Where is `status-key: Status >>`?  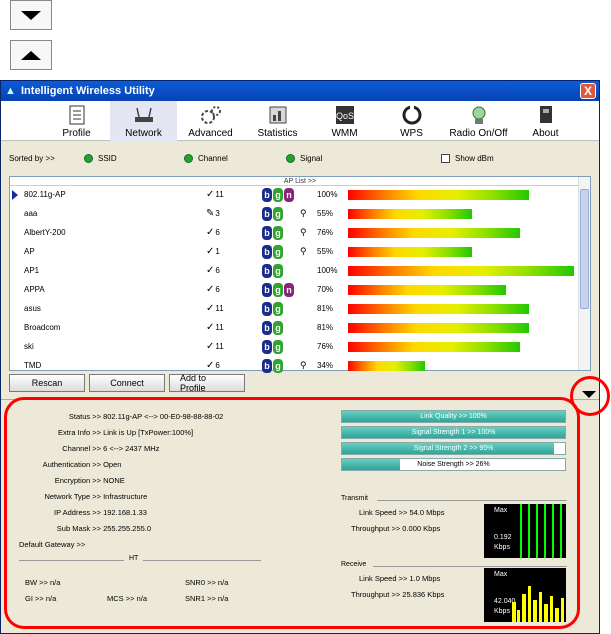
status-key: Status >> is located at coordinates (84, 416).